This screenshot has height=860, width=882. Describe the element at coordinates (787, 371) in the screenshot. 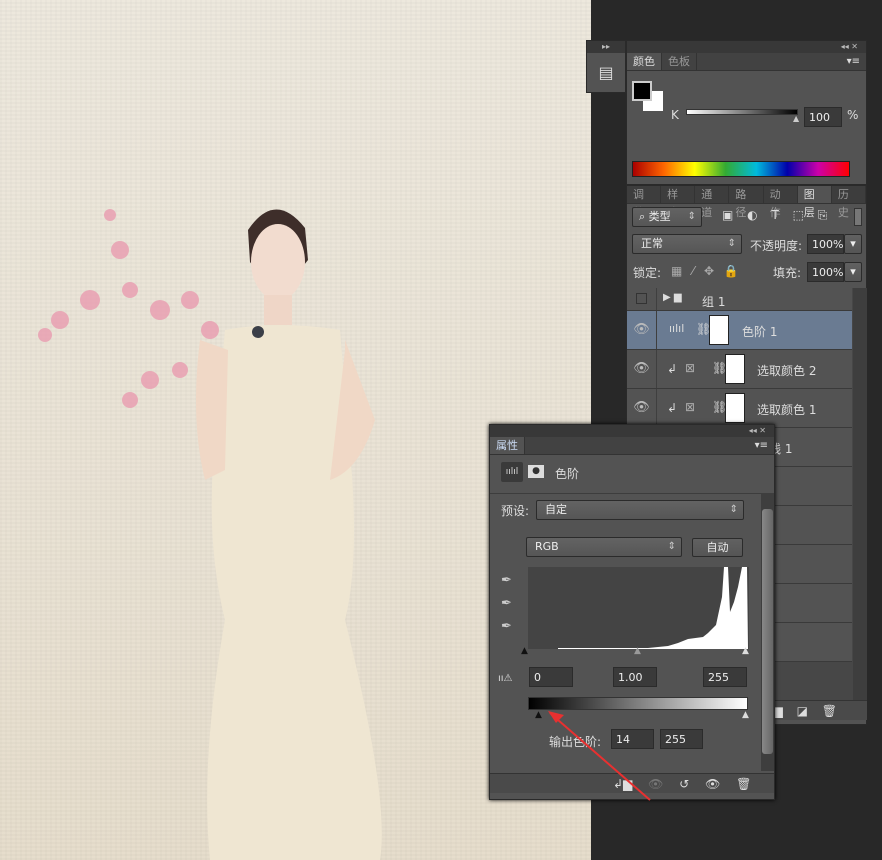

I see `layer-name: 选取颜色 2` at that location.